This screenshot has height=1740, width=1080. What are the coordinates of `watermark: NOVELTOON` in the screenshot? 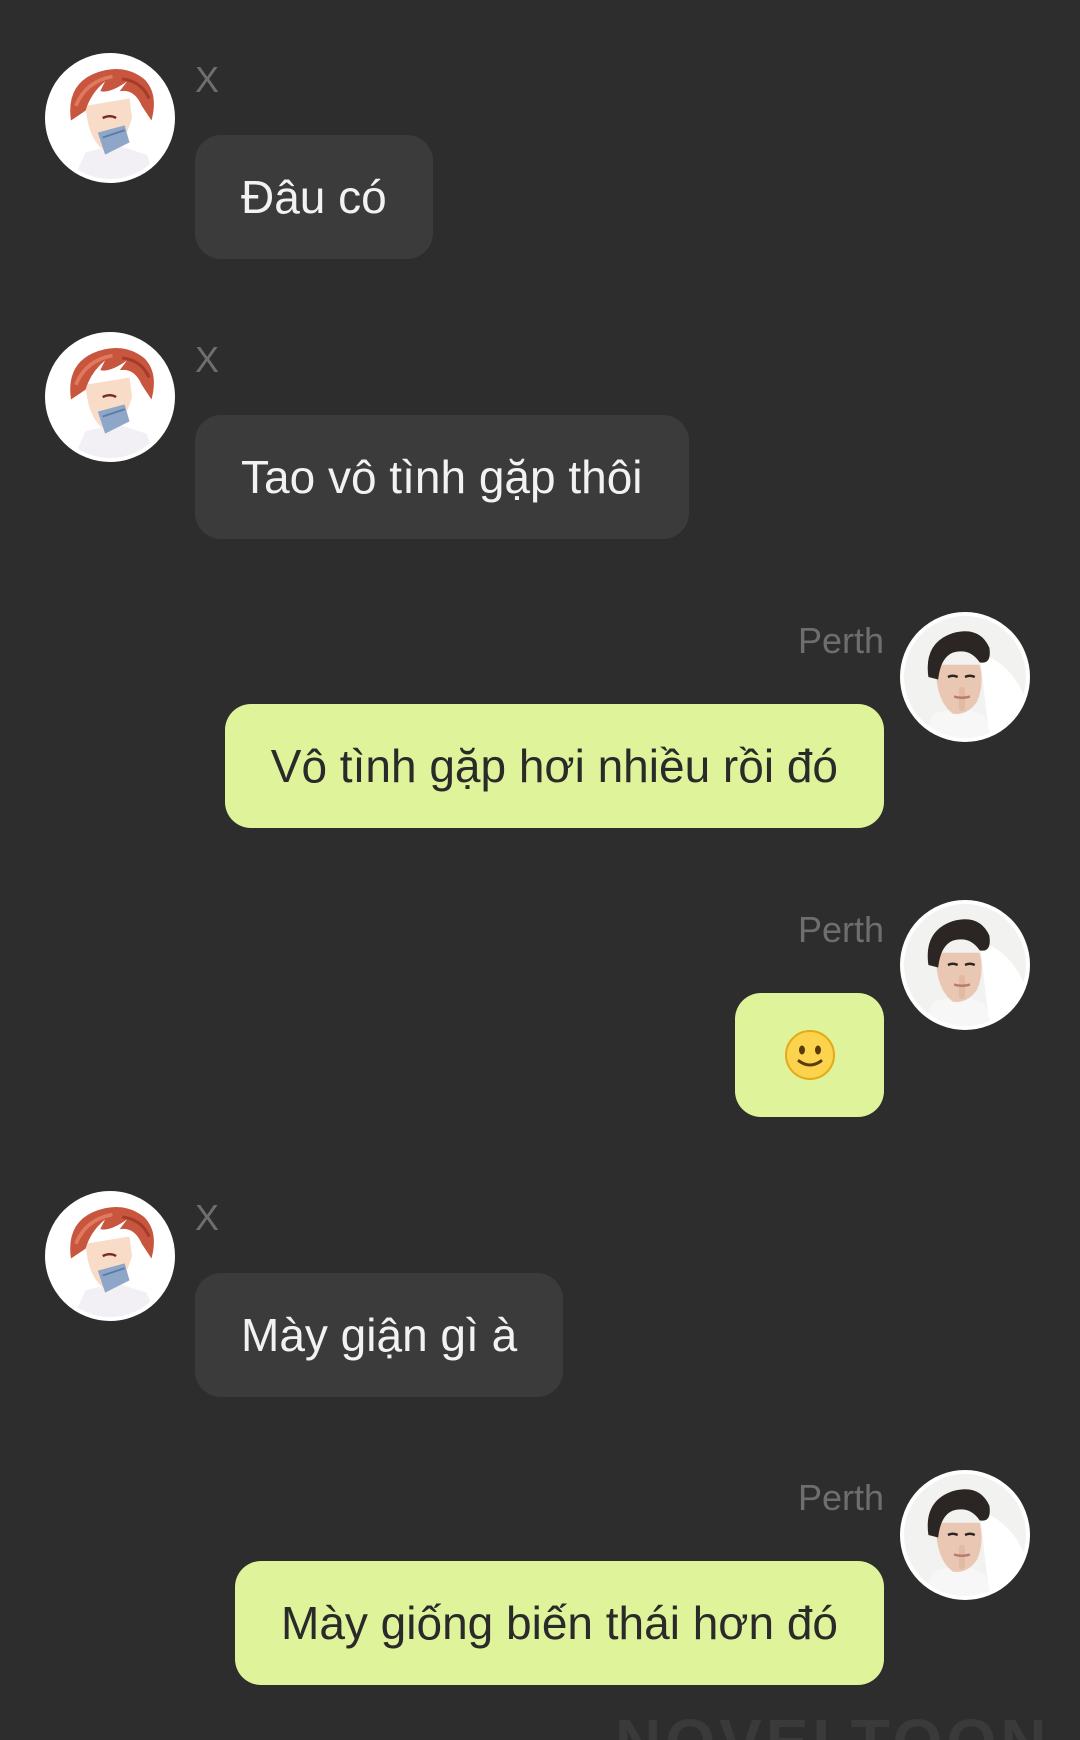 It's located at (832, 1725).